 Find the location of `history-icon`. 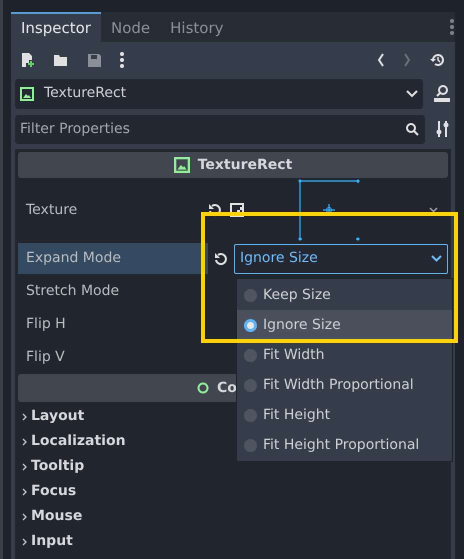

history-icon is located at coordinates (437, 60).